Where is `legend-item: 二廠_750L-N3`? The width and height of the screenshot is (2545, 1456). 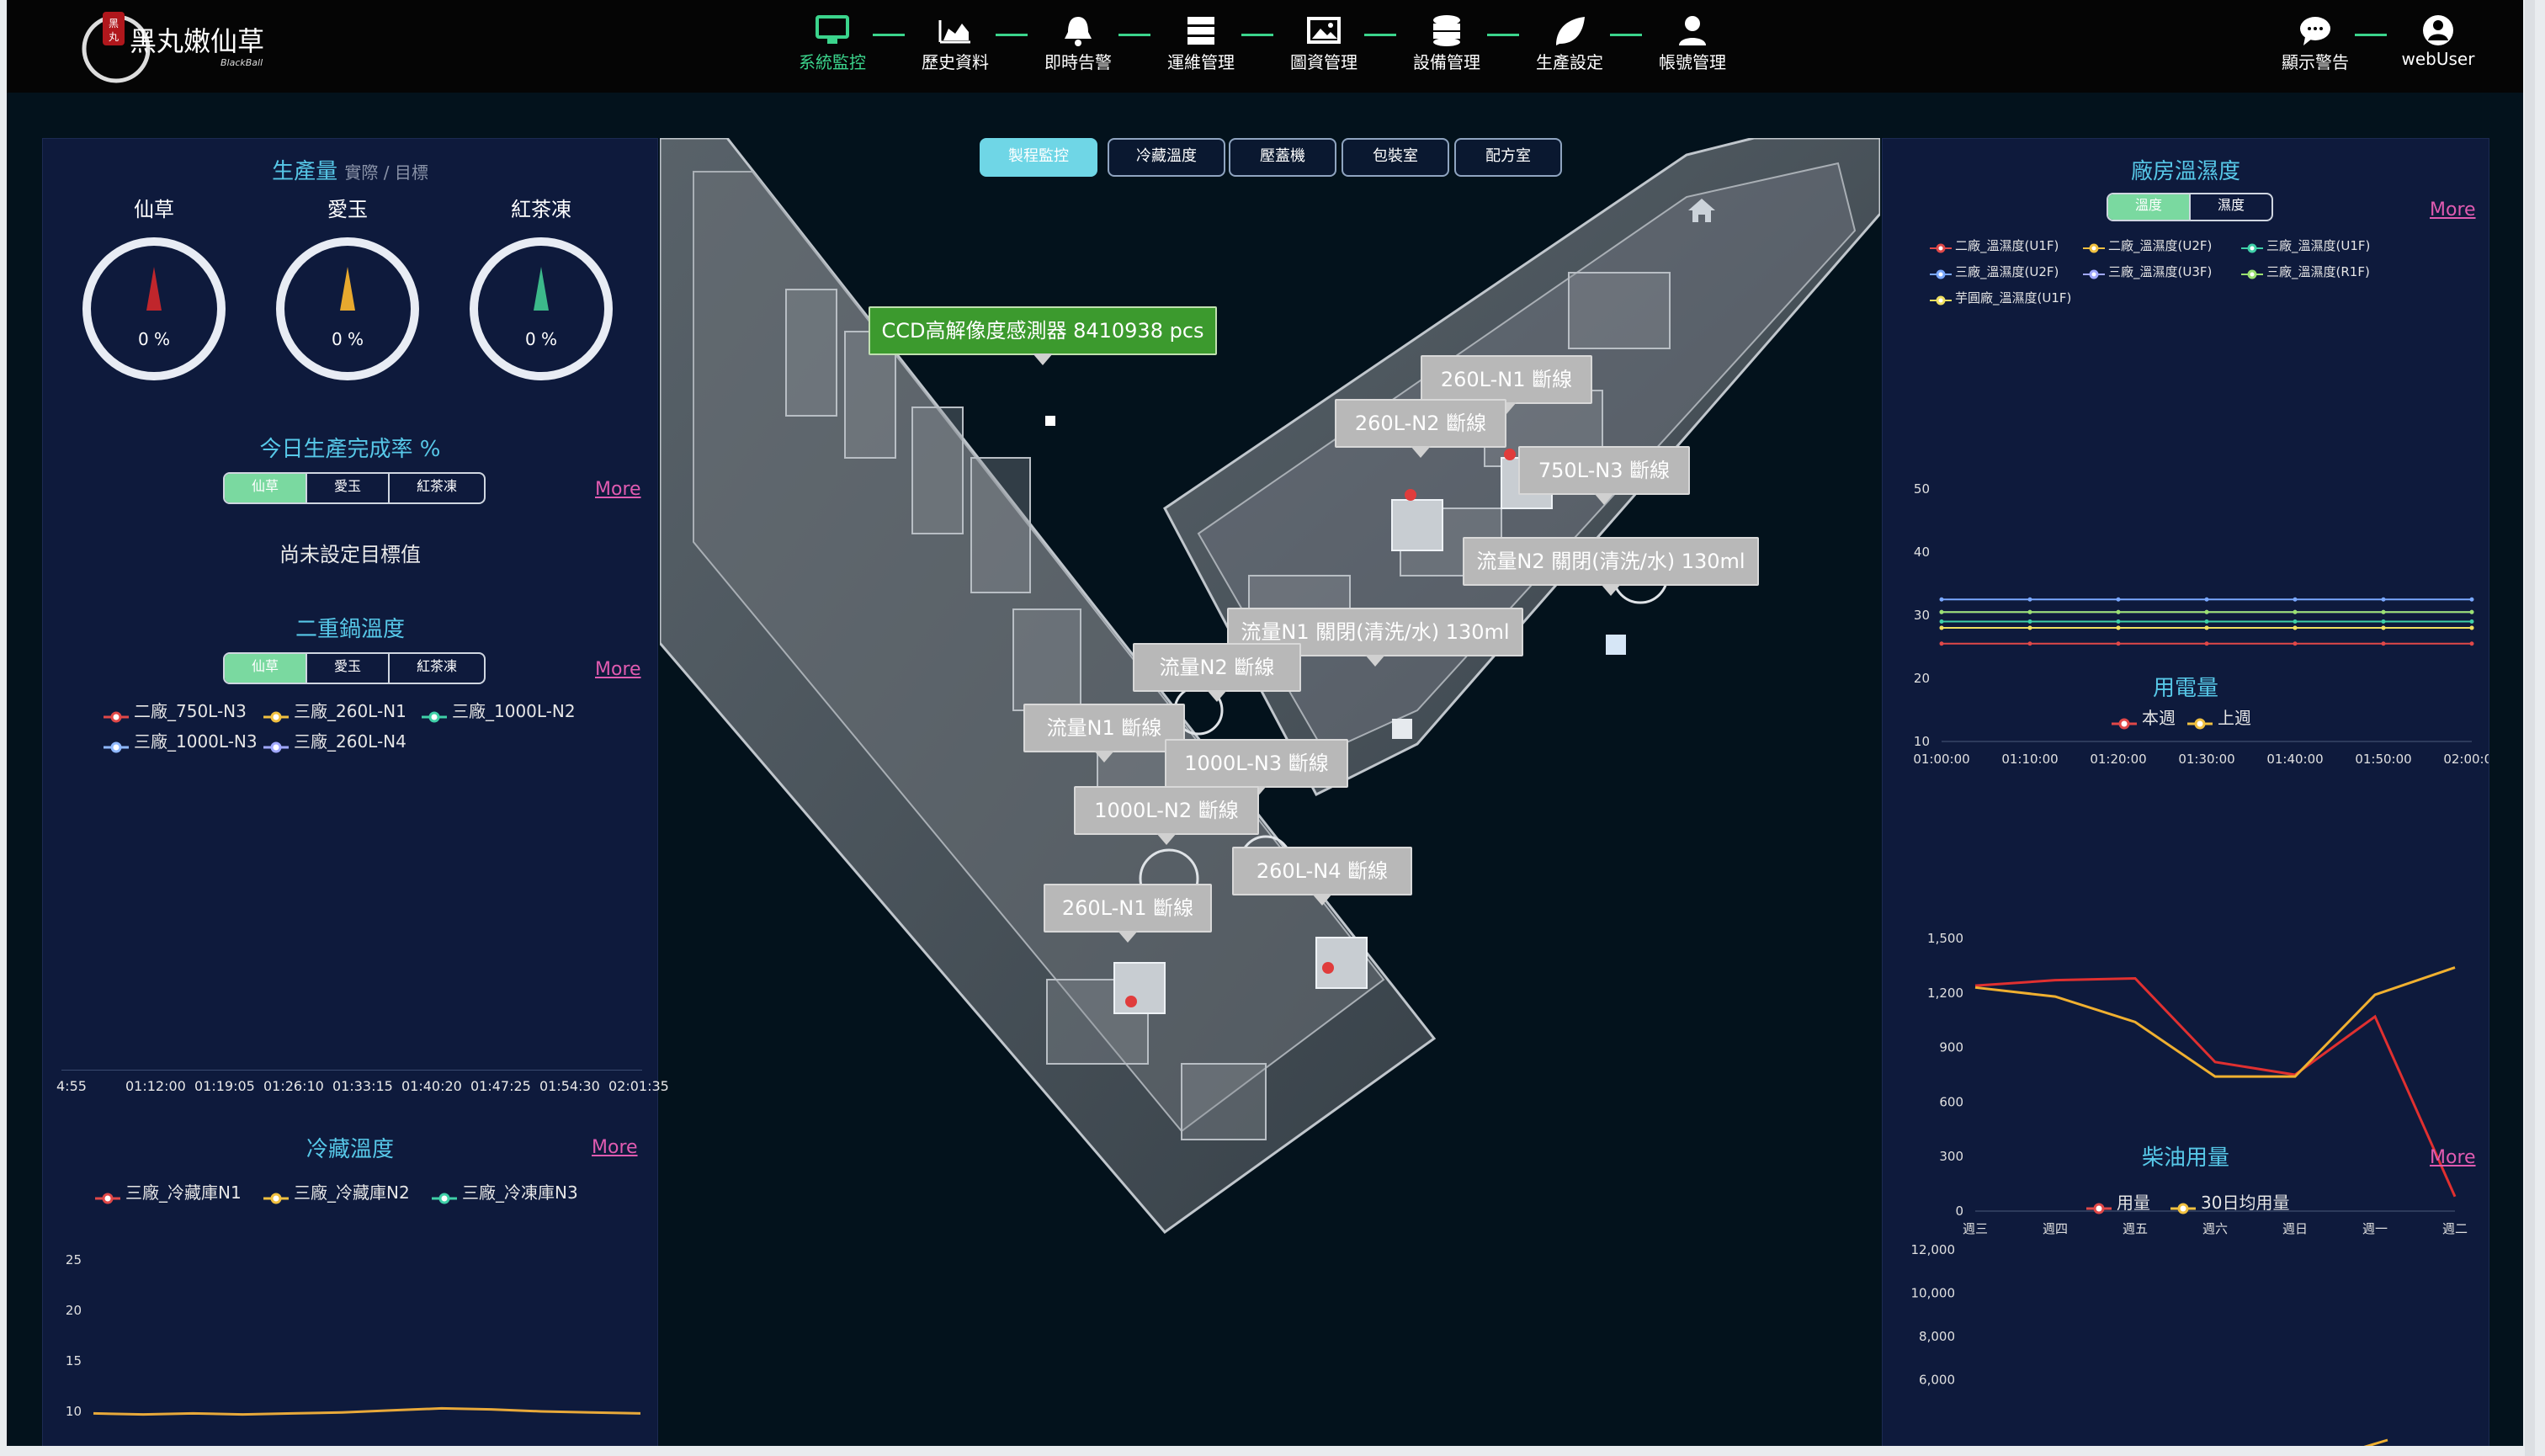
legend-item: 二廠_750L-N3 is located at coordinates (175, 710).